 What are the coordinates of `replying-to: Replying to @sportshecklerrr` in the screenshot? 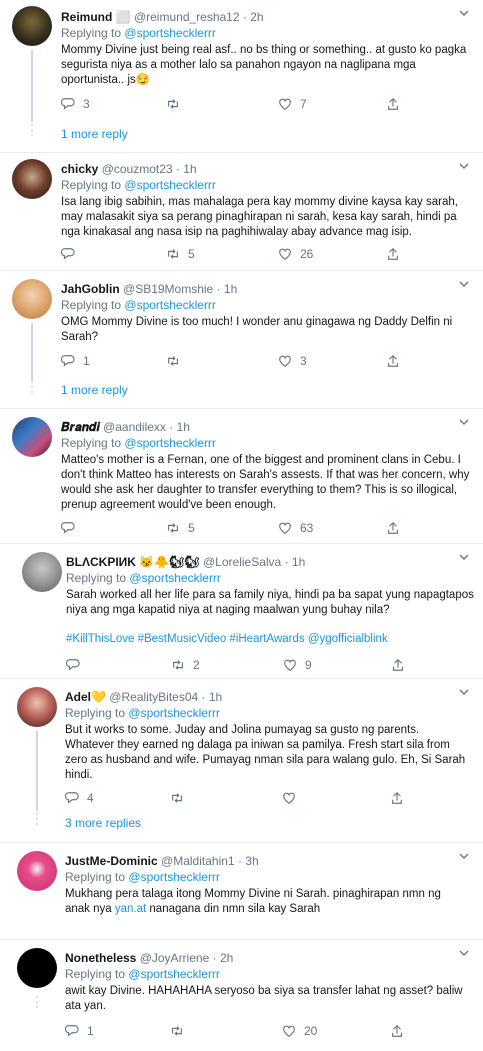 It's located at (142, 974).